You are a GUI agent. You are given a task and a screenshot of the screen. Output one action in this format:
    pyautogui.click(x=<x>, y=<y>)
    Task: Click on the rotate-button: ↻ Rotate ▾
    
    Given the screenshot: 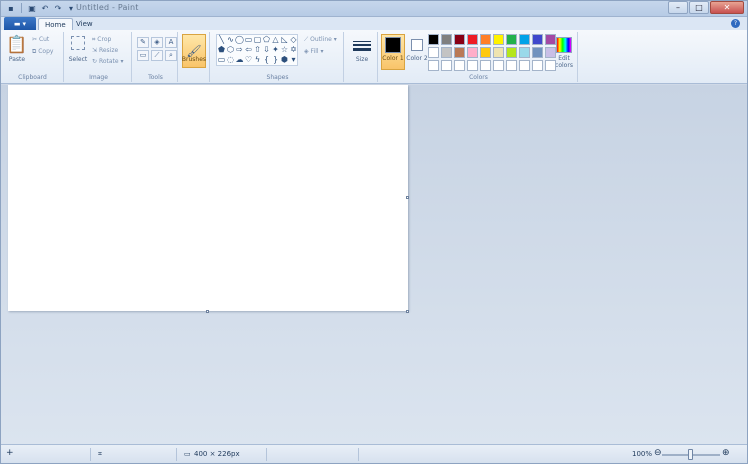 What is the action you would take?
    pyautogui.click(x=108, y=61)
    